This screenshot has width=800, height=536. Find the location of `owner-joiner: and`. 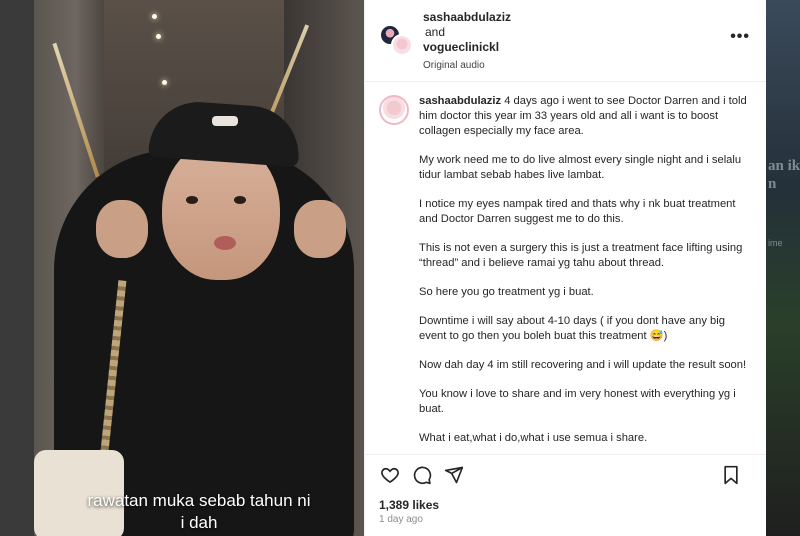

owner-joiner: and is located at coordinates (435, 32).